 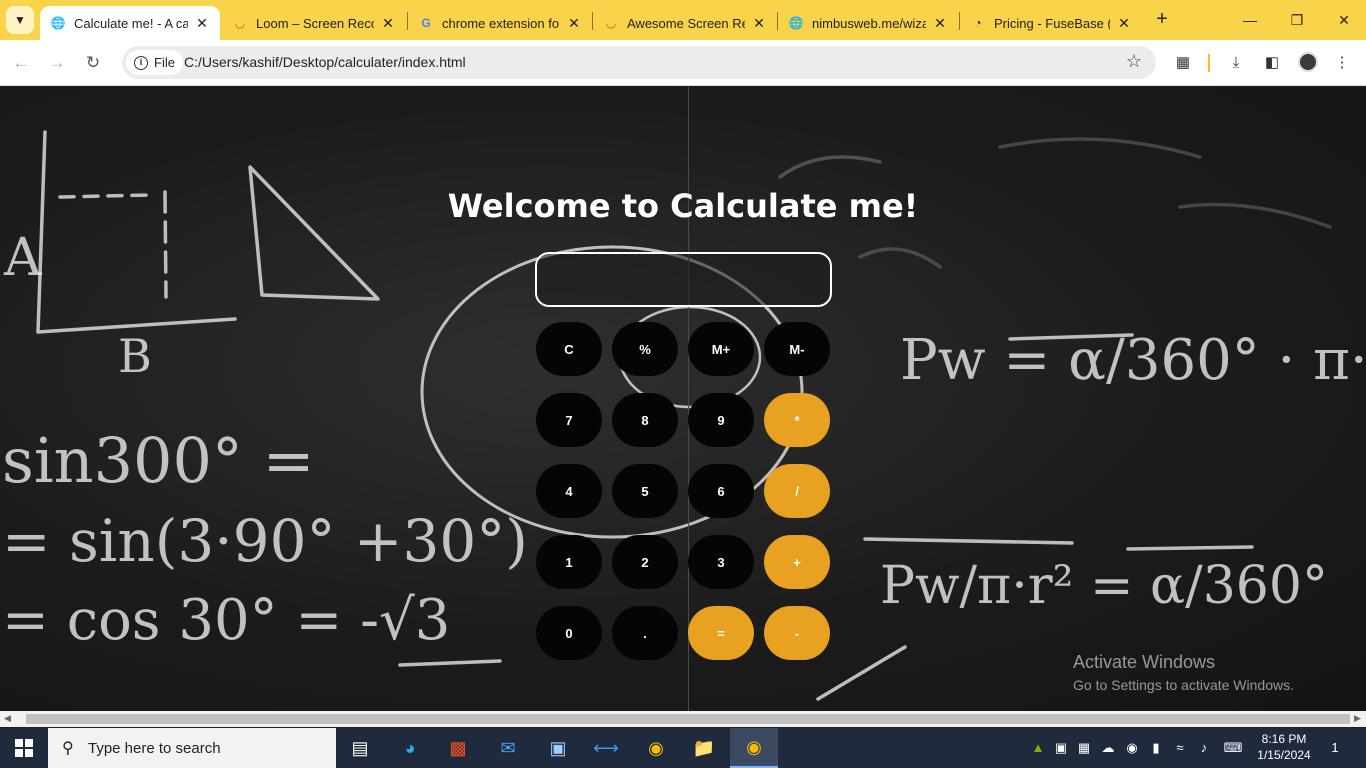 What do you see at coordinates (1038, 748) in the screenshot?
I see `nvidia-icon: ▲` at bounding box center [1038, 748].